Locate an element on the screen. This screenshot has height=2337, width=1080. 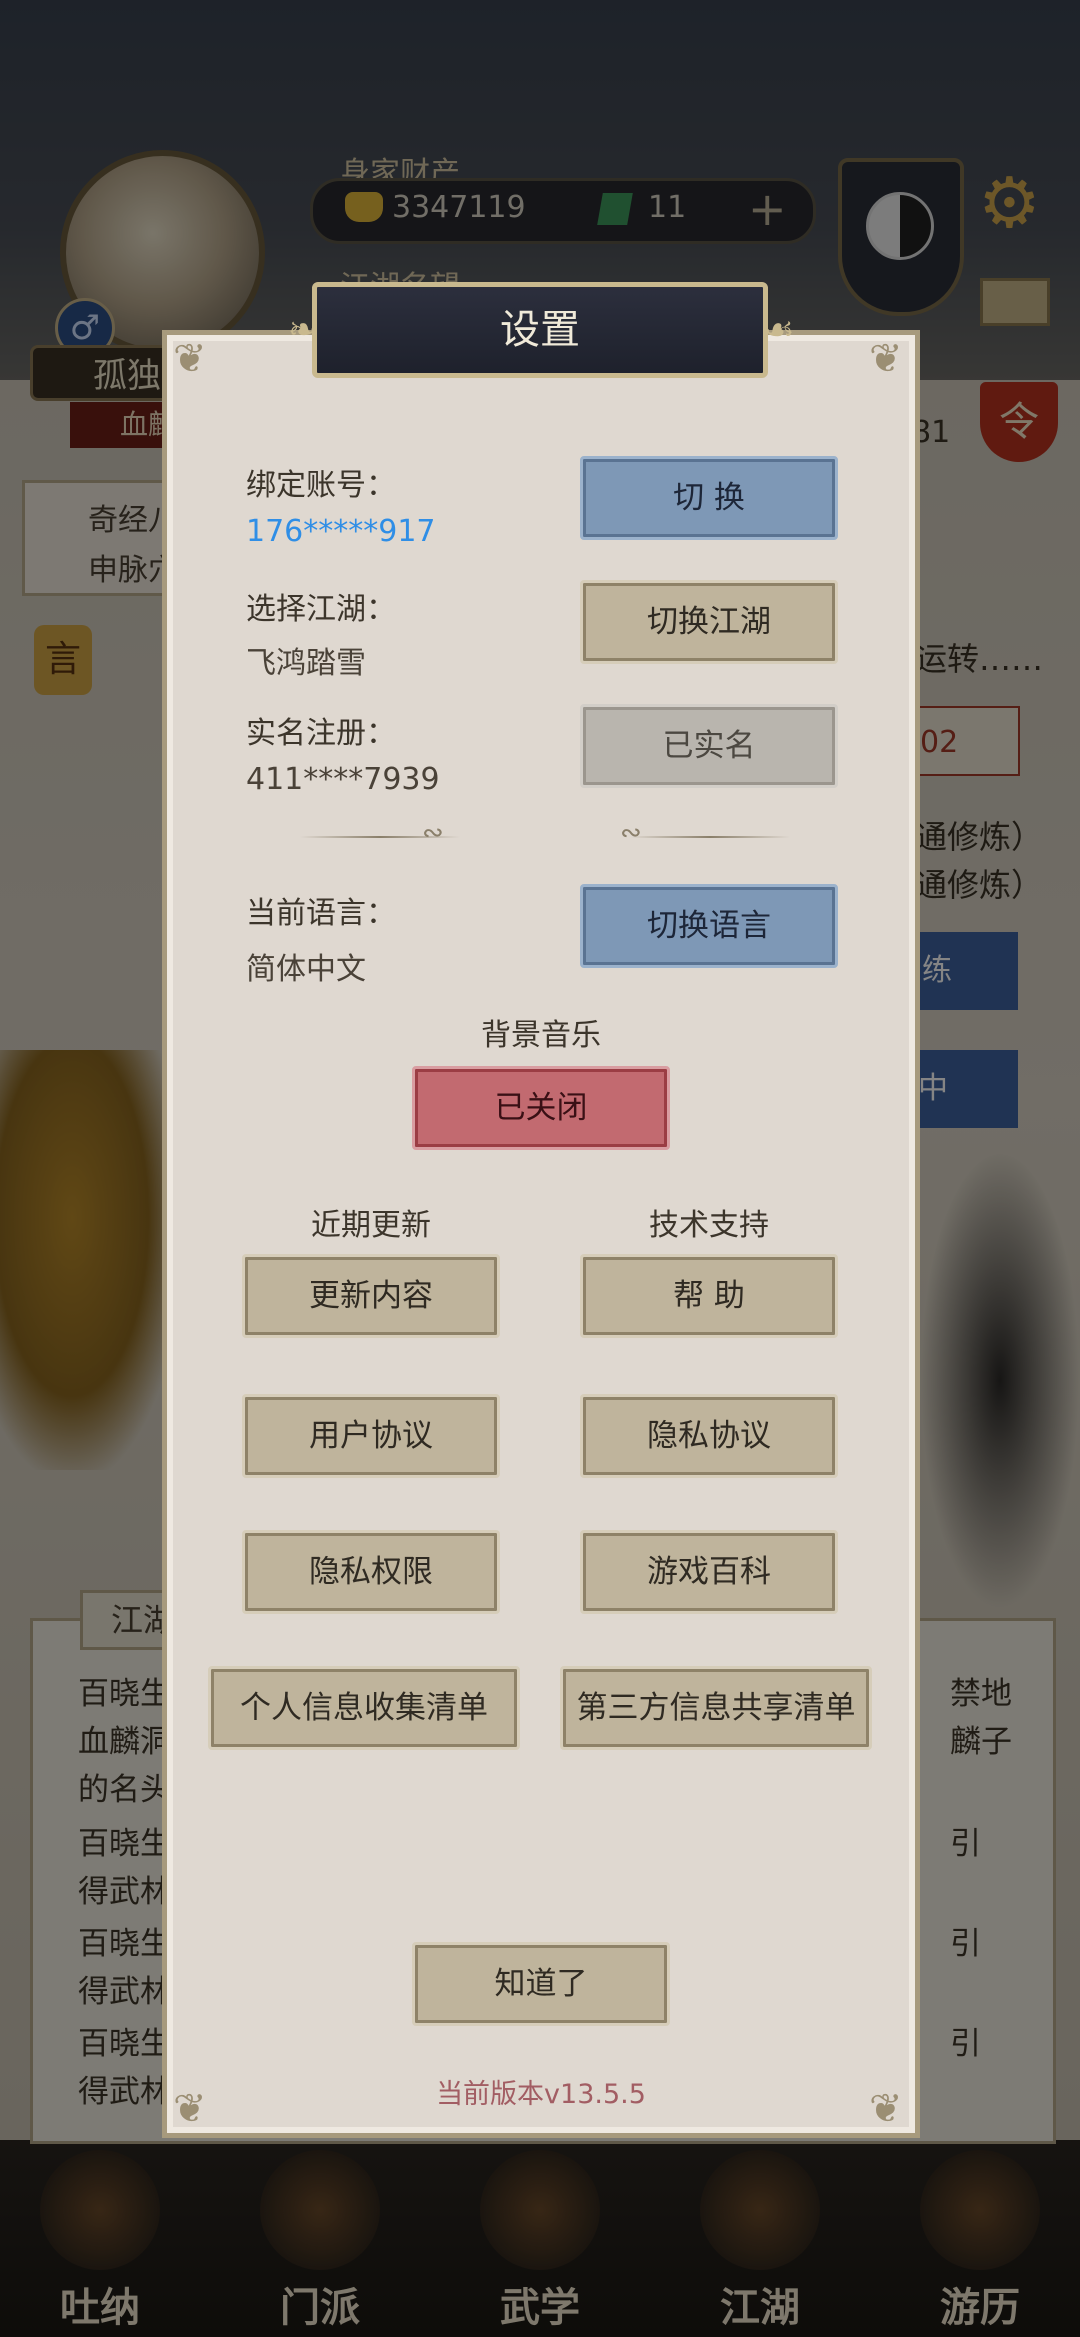
switch-language-button: 切换语言 is located at coordinates (709, 926).